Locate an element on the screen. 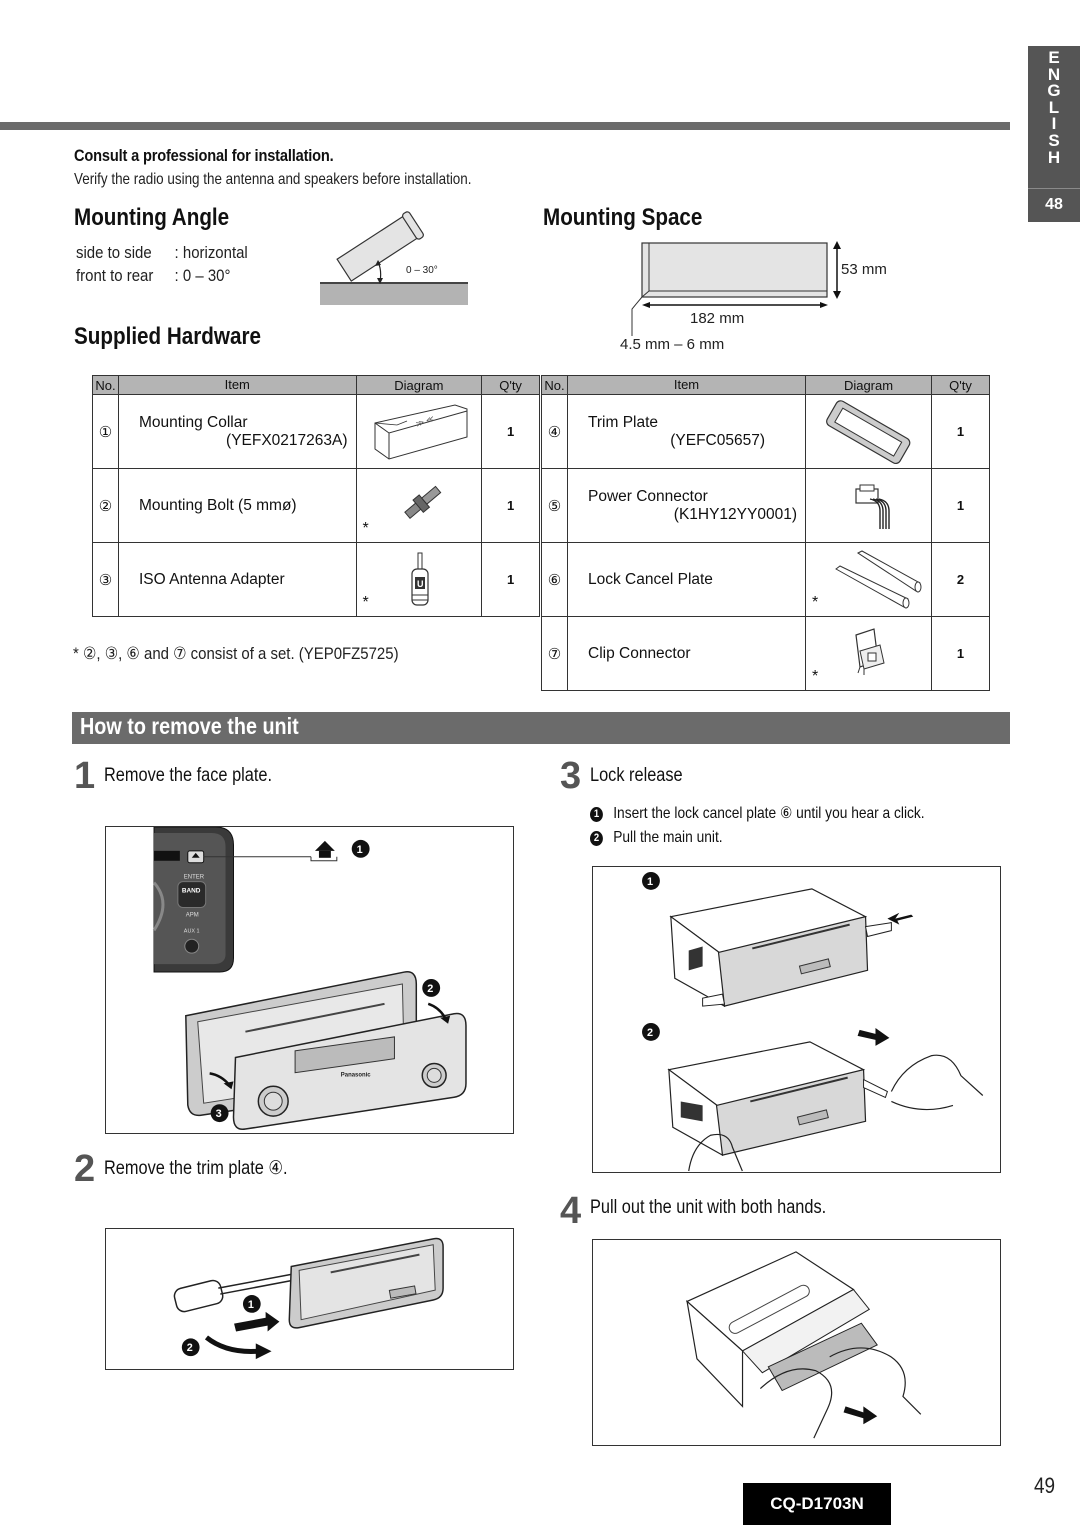  top-rule is located at coordinates (505, 126).